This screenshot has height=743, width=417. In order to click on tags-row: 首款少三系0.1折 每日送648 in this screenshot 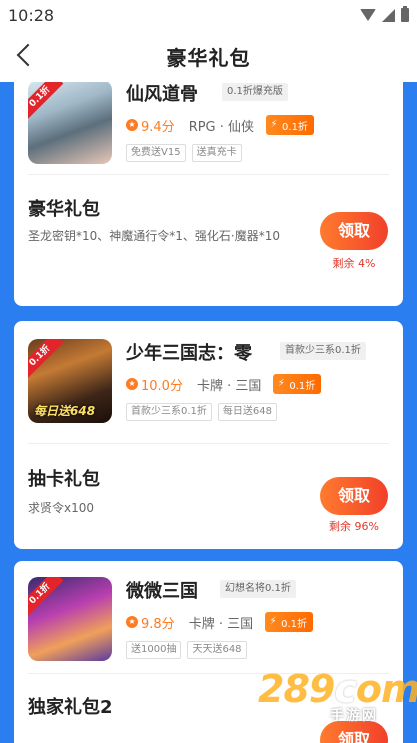, I will do `click(201, 412)`.